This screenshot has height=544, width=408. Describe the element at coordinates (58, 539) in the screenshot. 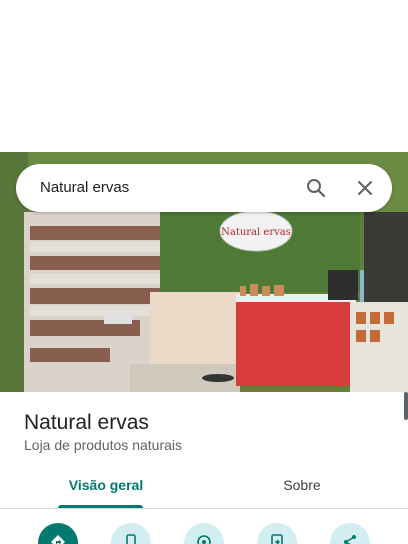

I see `directions-icon` at that location.